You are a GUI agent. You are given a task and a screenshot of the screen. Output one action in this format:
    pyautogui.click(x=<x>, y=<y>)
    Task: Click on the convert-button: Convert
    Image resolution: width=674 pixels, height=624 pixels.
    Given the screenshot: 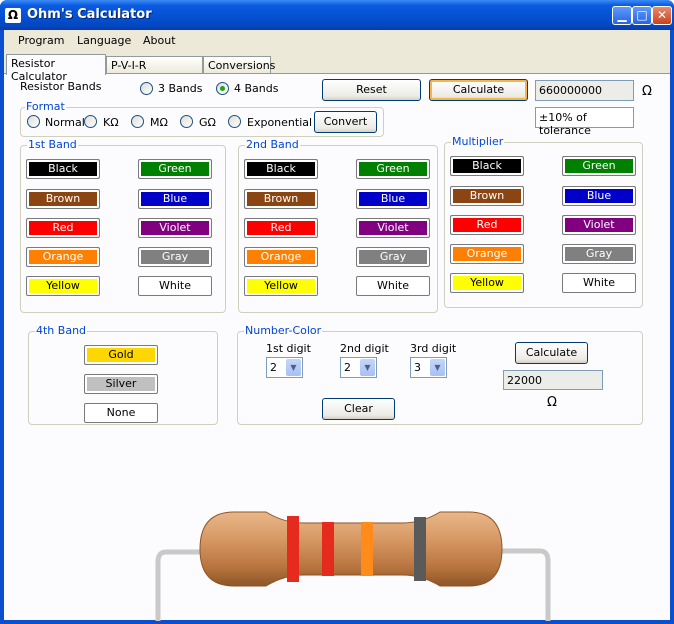 What is the action you would take?
    pyautogui.click(x=345, y=122)
    